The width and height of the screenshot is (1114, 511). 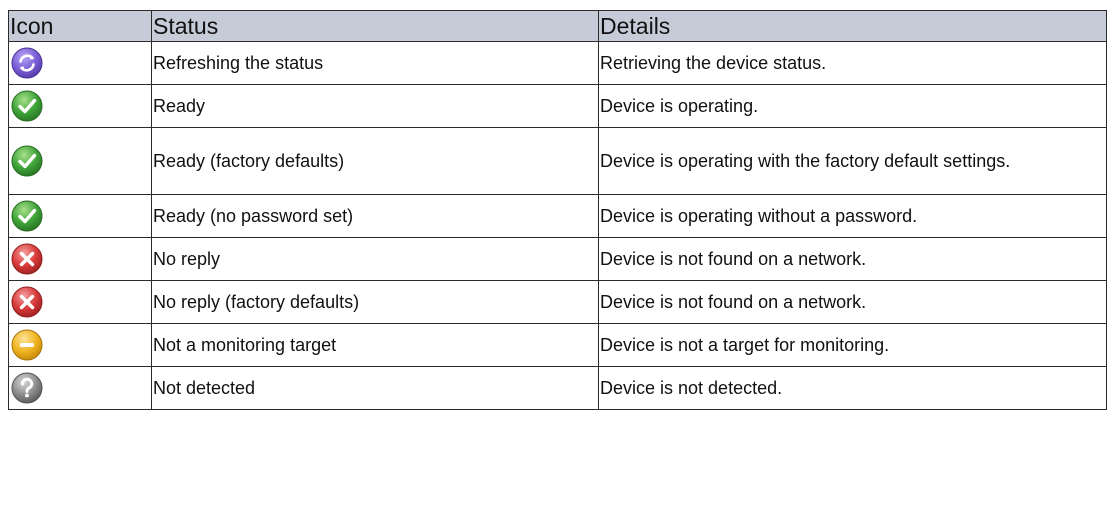 I want to click on status-cell: No reply, so click(x=375, y=259).